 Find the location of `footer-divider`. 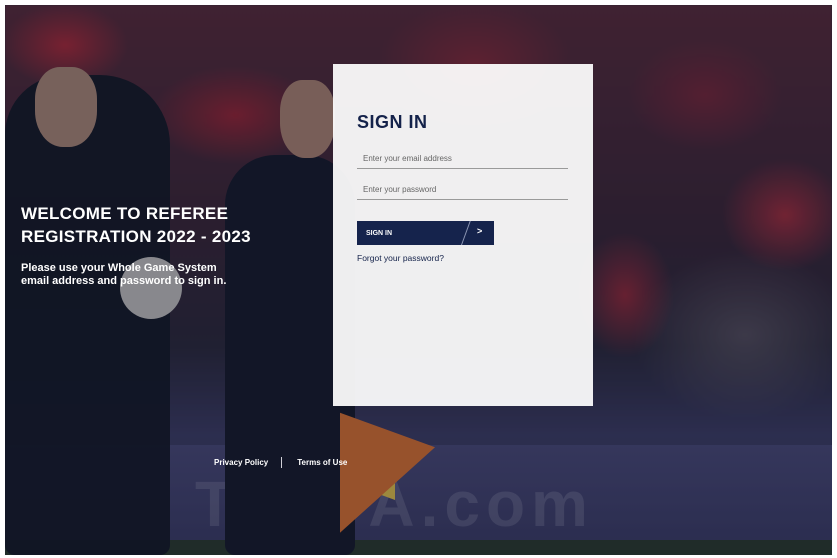

footer-divider is located at coordinates (282, 462).